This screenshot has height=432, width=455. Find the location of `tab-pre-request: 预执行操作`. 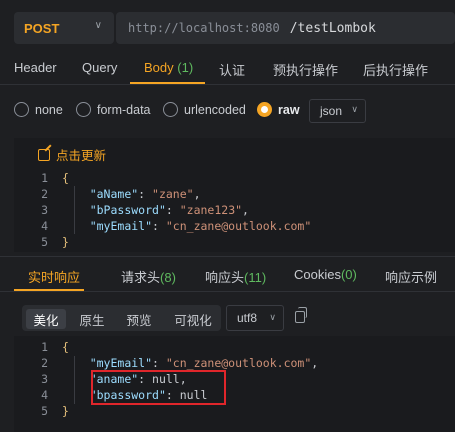

tab-pre-request: 预执行操作 is located at coordinates (305, 69).